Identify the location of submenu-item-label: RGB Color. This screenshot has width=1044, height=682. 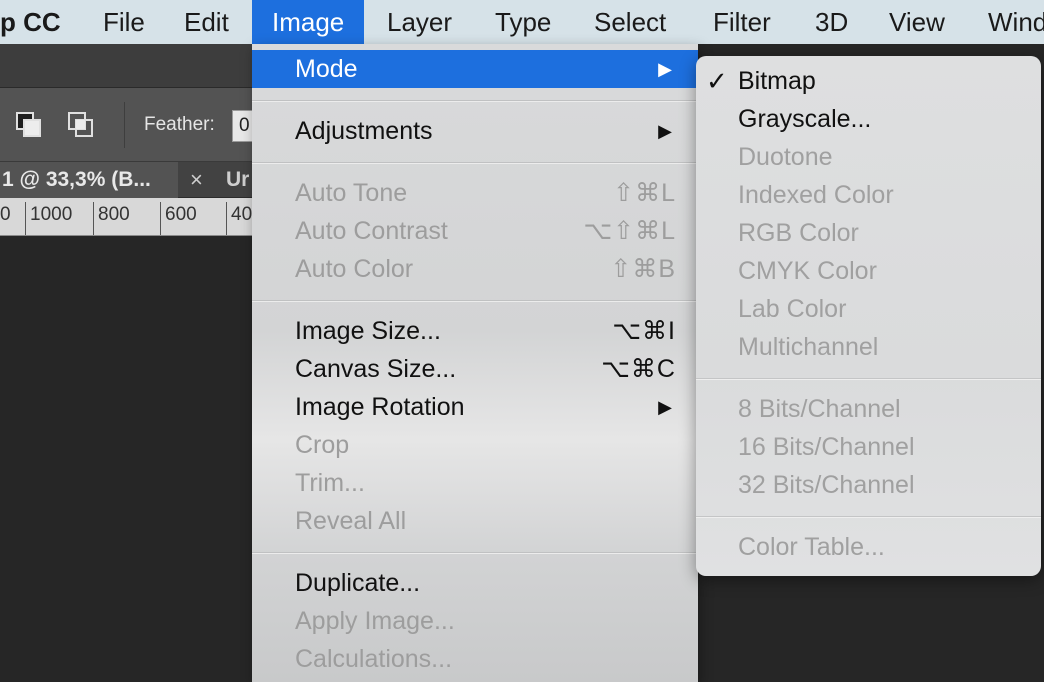
(798, 233).